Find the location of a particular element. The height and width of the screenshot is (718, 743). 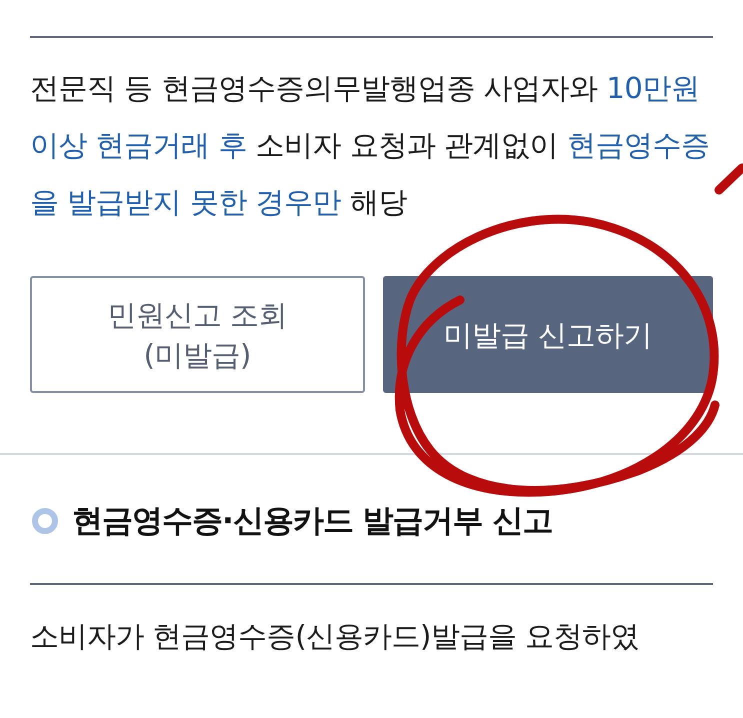

report-button: 미발급 신고하기 is located at coordinates (547, 334).